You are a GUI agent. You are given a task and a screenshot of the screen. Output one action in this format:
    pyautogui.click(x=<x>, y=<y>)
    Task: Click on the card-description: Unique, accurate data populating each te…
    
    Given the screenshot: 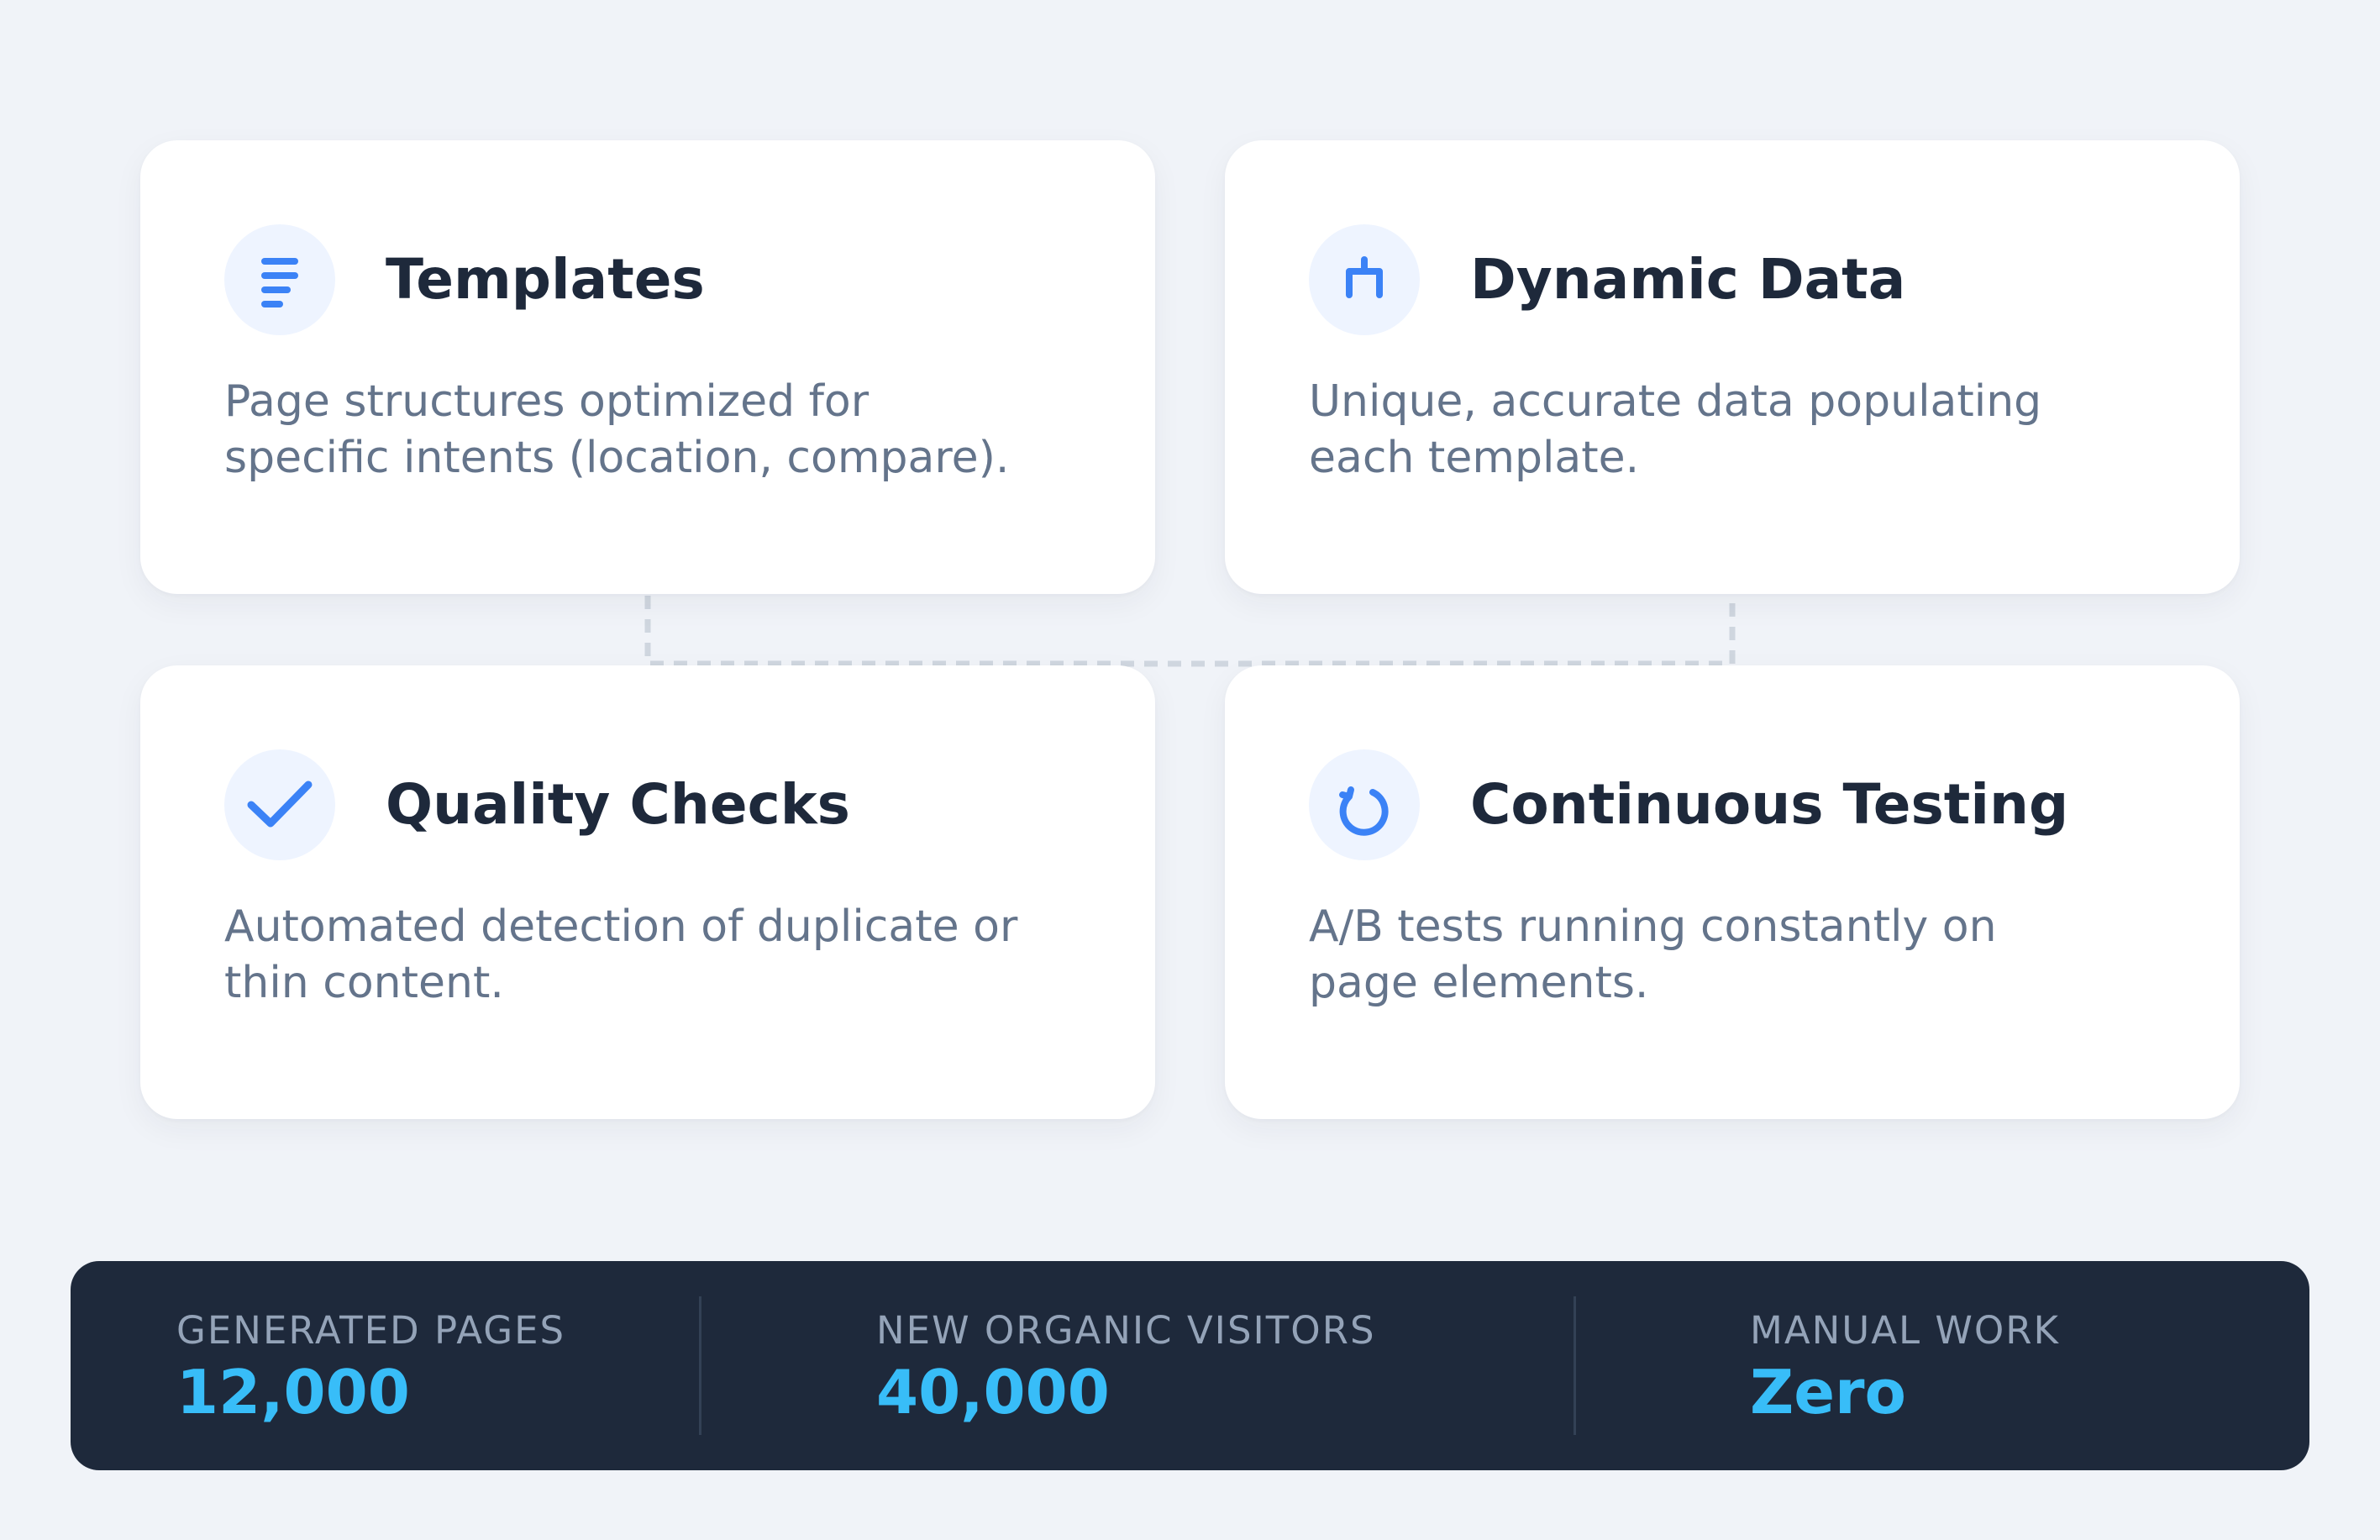 What is the action you would take?
    pyautogui.click(x=1675, y=430)
    